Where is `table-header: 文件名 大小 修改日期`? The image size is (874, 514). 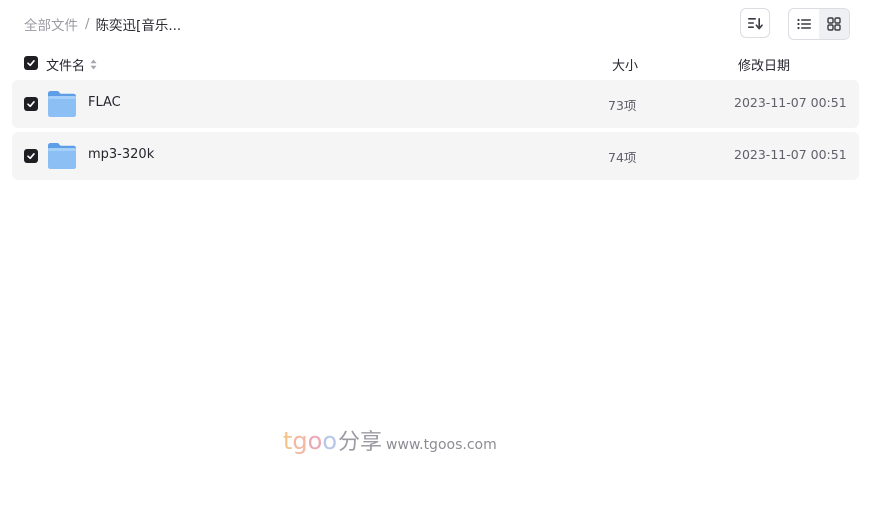
table-header: 文件名 大小 修改日期 is located at coordinates (442, 64).